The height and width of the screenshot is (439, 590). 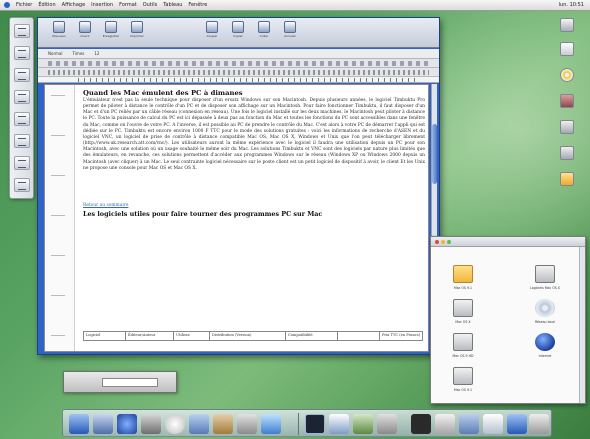 I want to click on drive-icon, so click(x=567, y=153).